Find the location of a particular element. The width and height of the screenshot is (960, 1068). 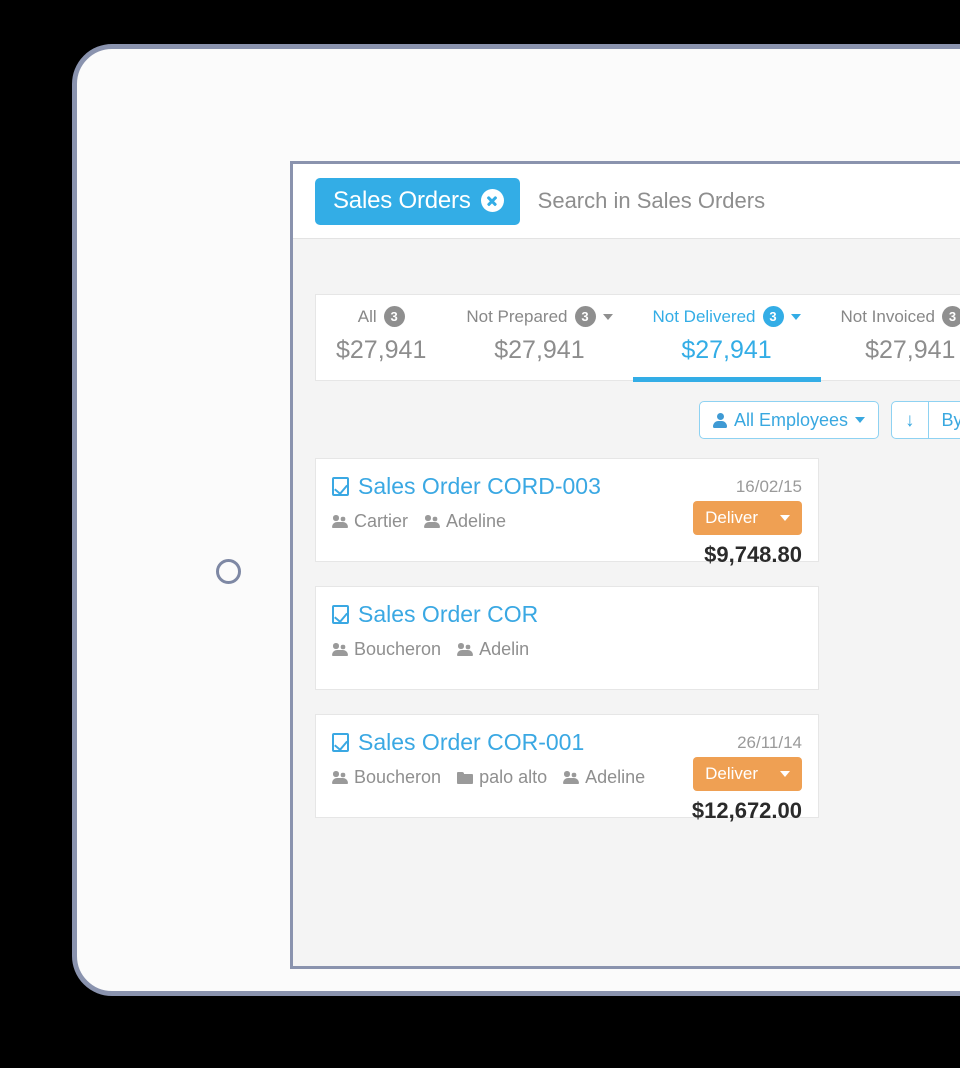

order-card-header: Sales Order COR is located at coordinates (567, 614).